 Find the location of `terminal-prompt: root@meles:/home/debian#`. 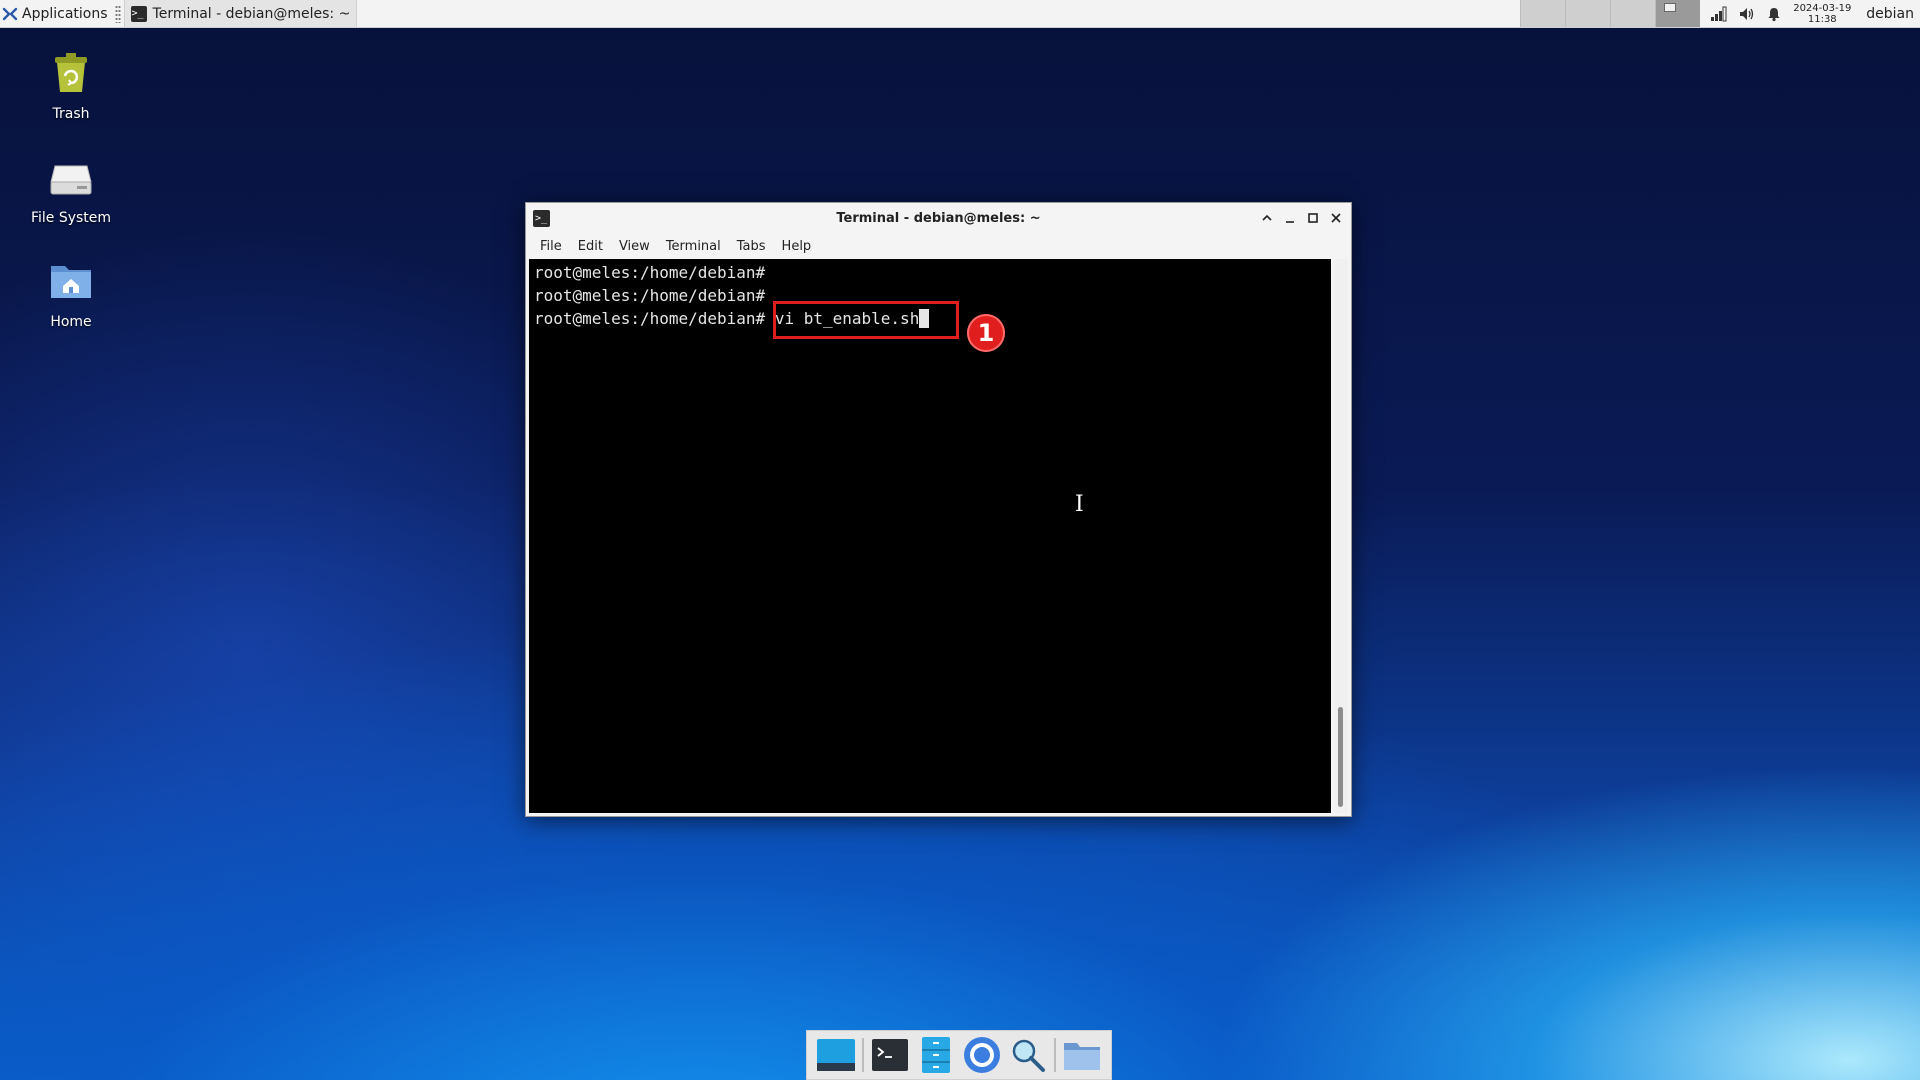

terminal-prompt: root@meles:/home/debian# is located at coordinates (650, 318).